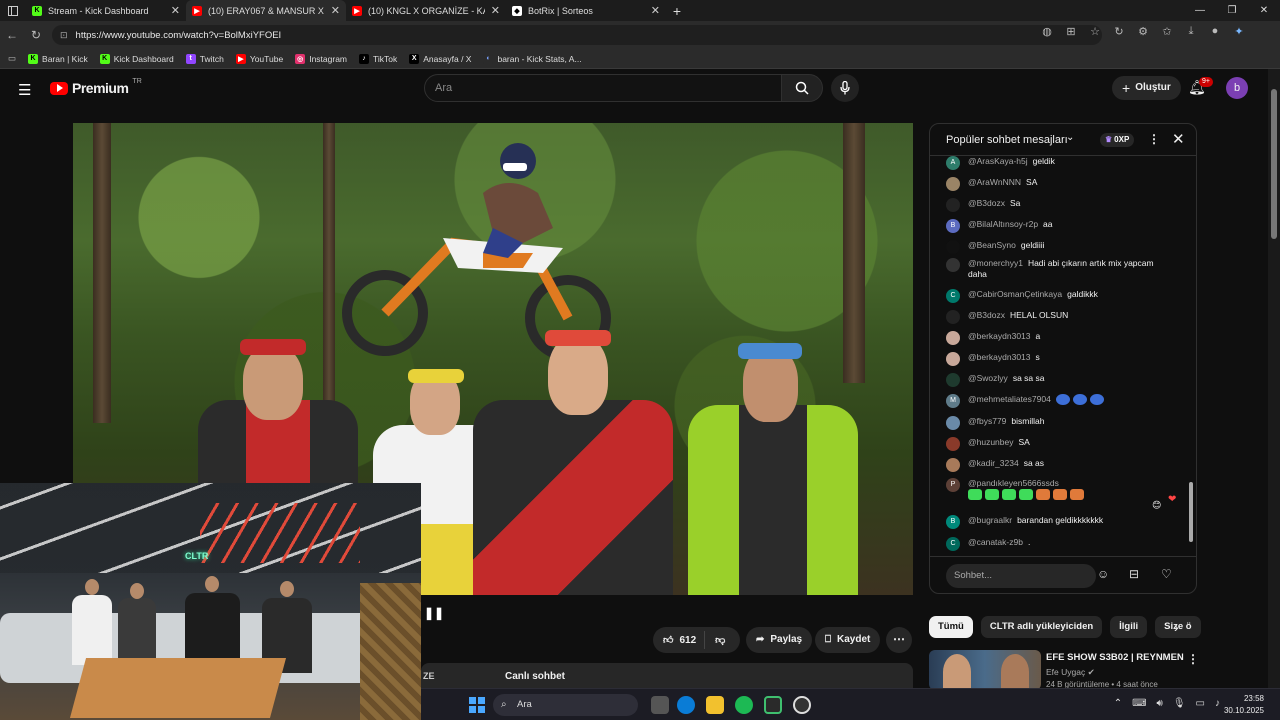 The width and height of the screenshot is (1280, 720). I want to click on like-button: 👍︎ 612, so click(679, 640).